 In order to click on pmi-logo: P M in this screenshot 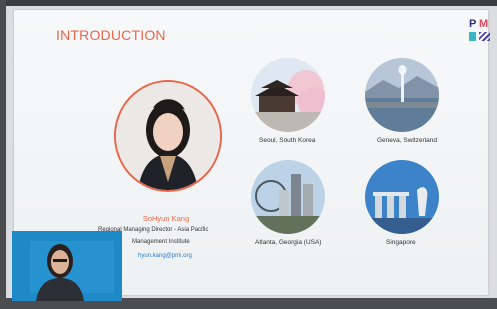, I will do `click(481, 32)`.